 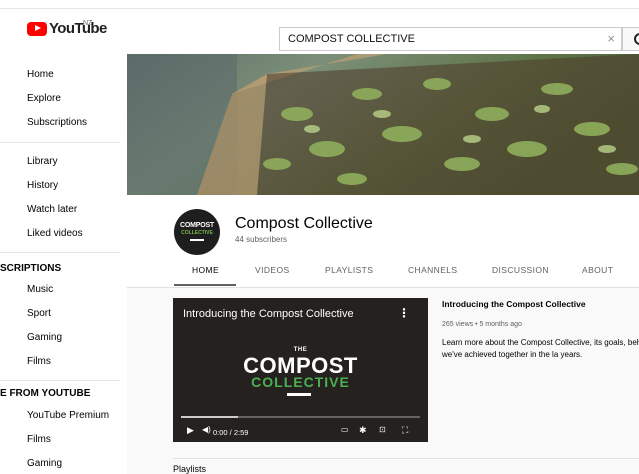 I want to click on region-code: NZ, so click(x=88, y=23).